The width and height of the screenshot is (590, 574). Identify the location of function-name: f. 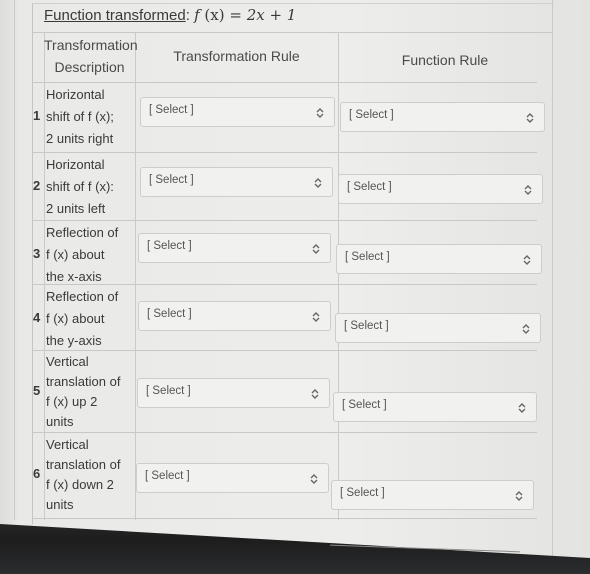
(197, 15).